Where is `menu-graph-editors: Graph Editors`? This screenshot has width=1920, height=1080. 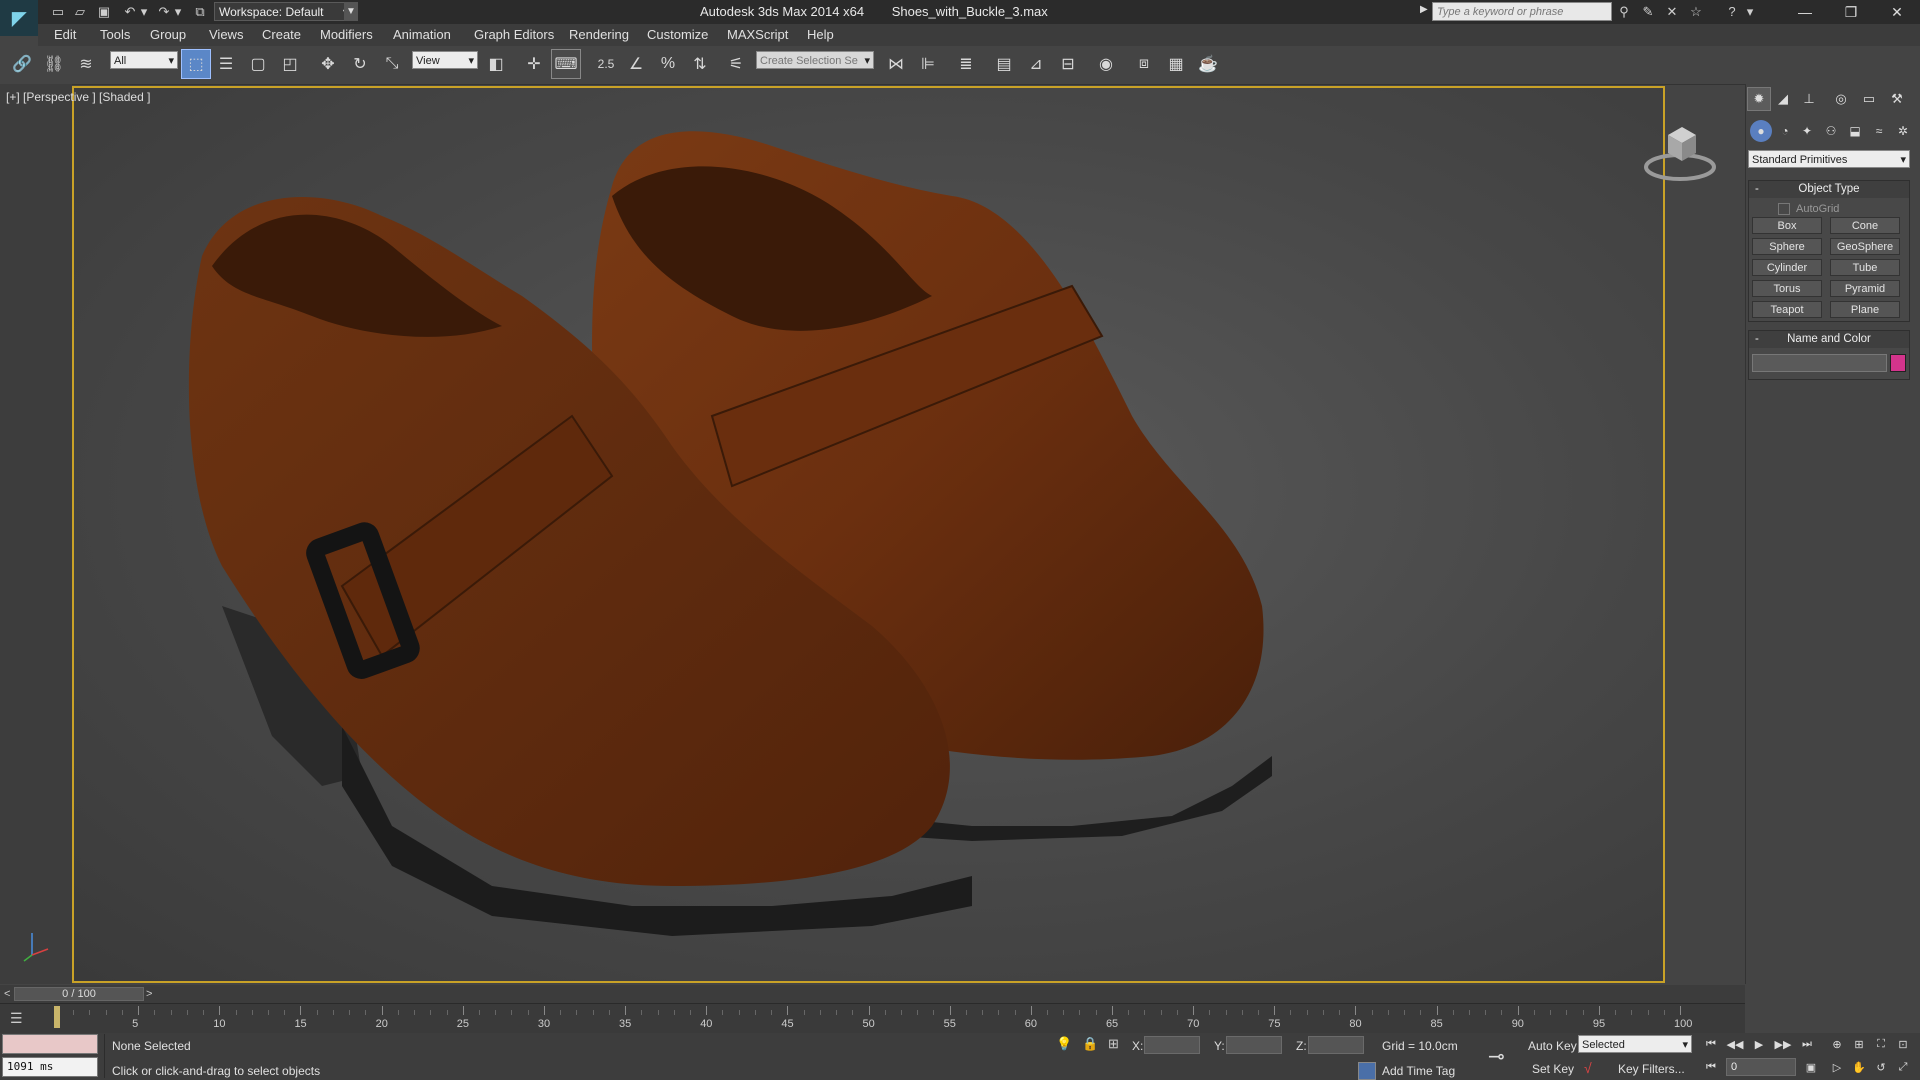 menu-graph-editors: Graph Editors is located at coordinates (514, 34).